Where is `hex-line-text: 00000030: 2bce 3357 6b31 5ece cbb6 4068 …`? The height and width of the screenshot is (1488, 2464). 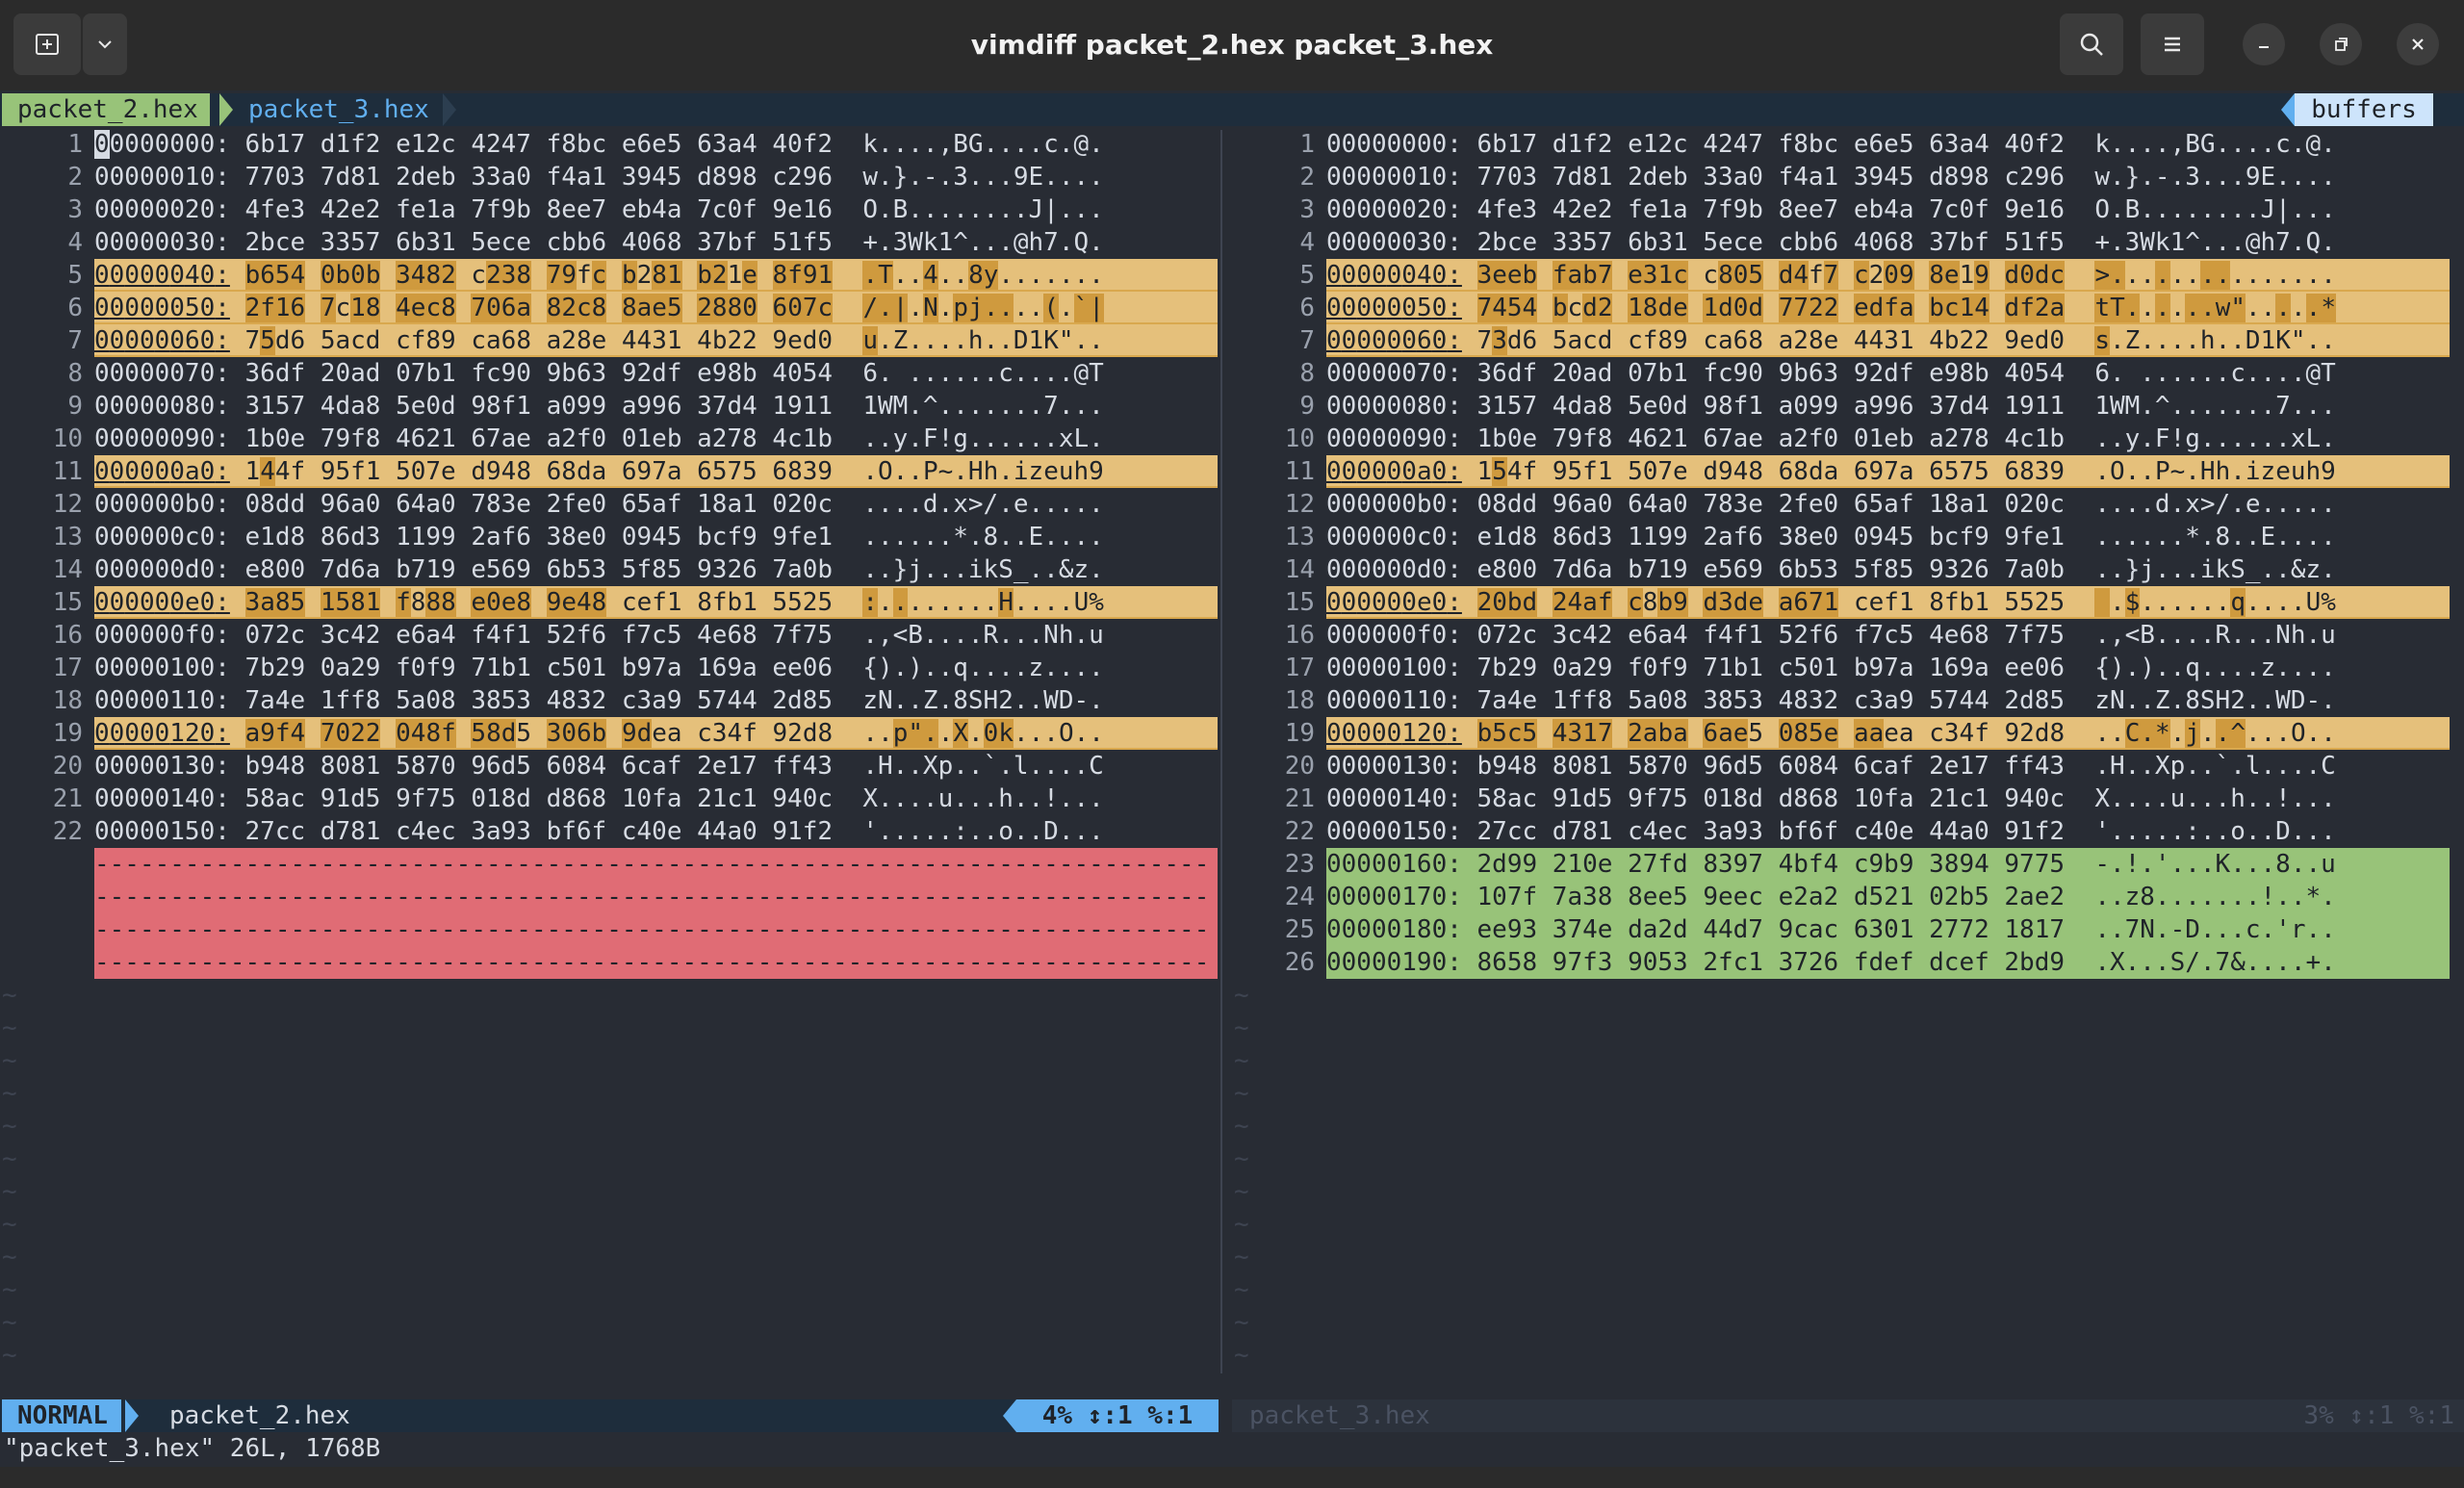 hex-line-text: 00000030: 2bce 3357 6b31 5ece cbb6 4068 … is located at coordinates (599, 243).